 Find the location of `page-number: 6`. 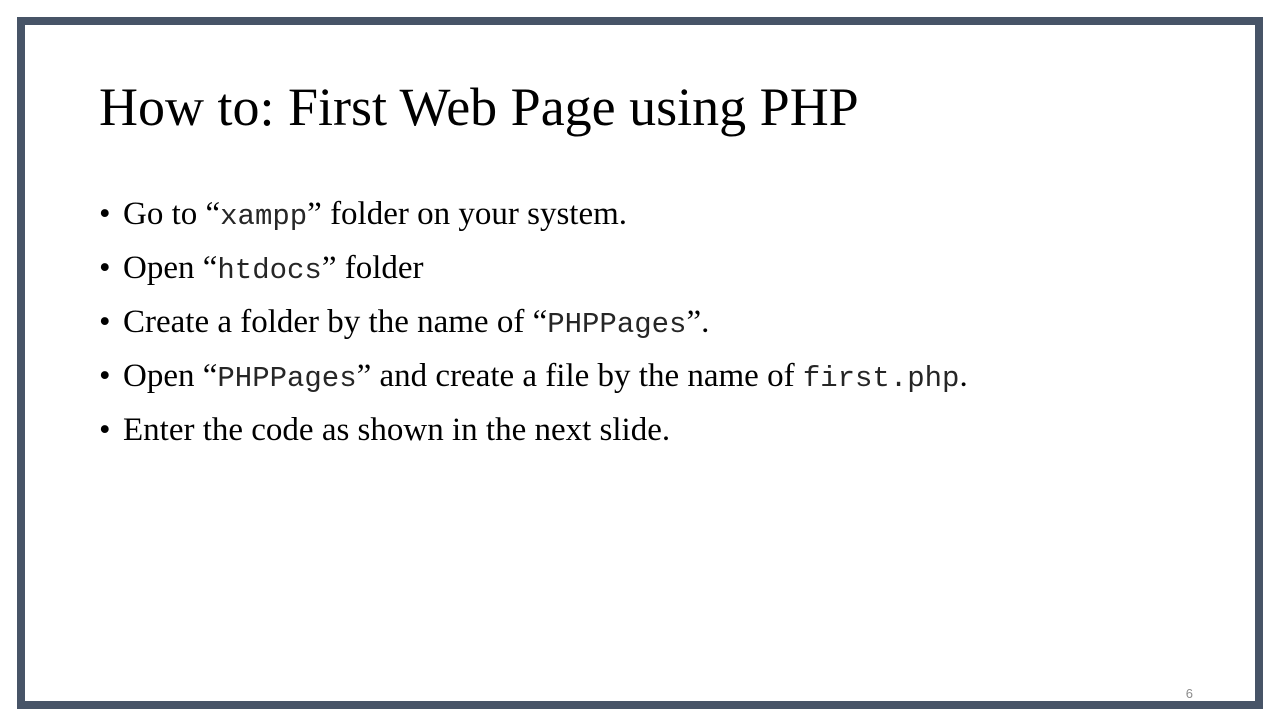

page-number: 6 is located at coordinates (1189, 693).